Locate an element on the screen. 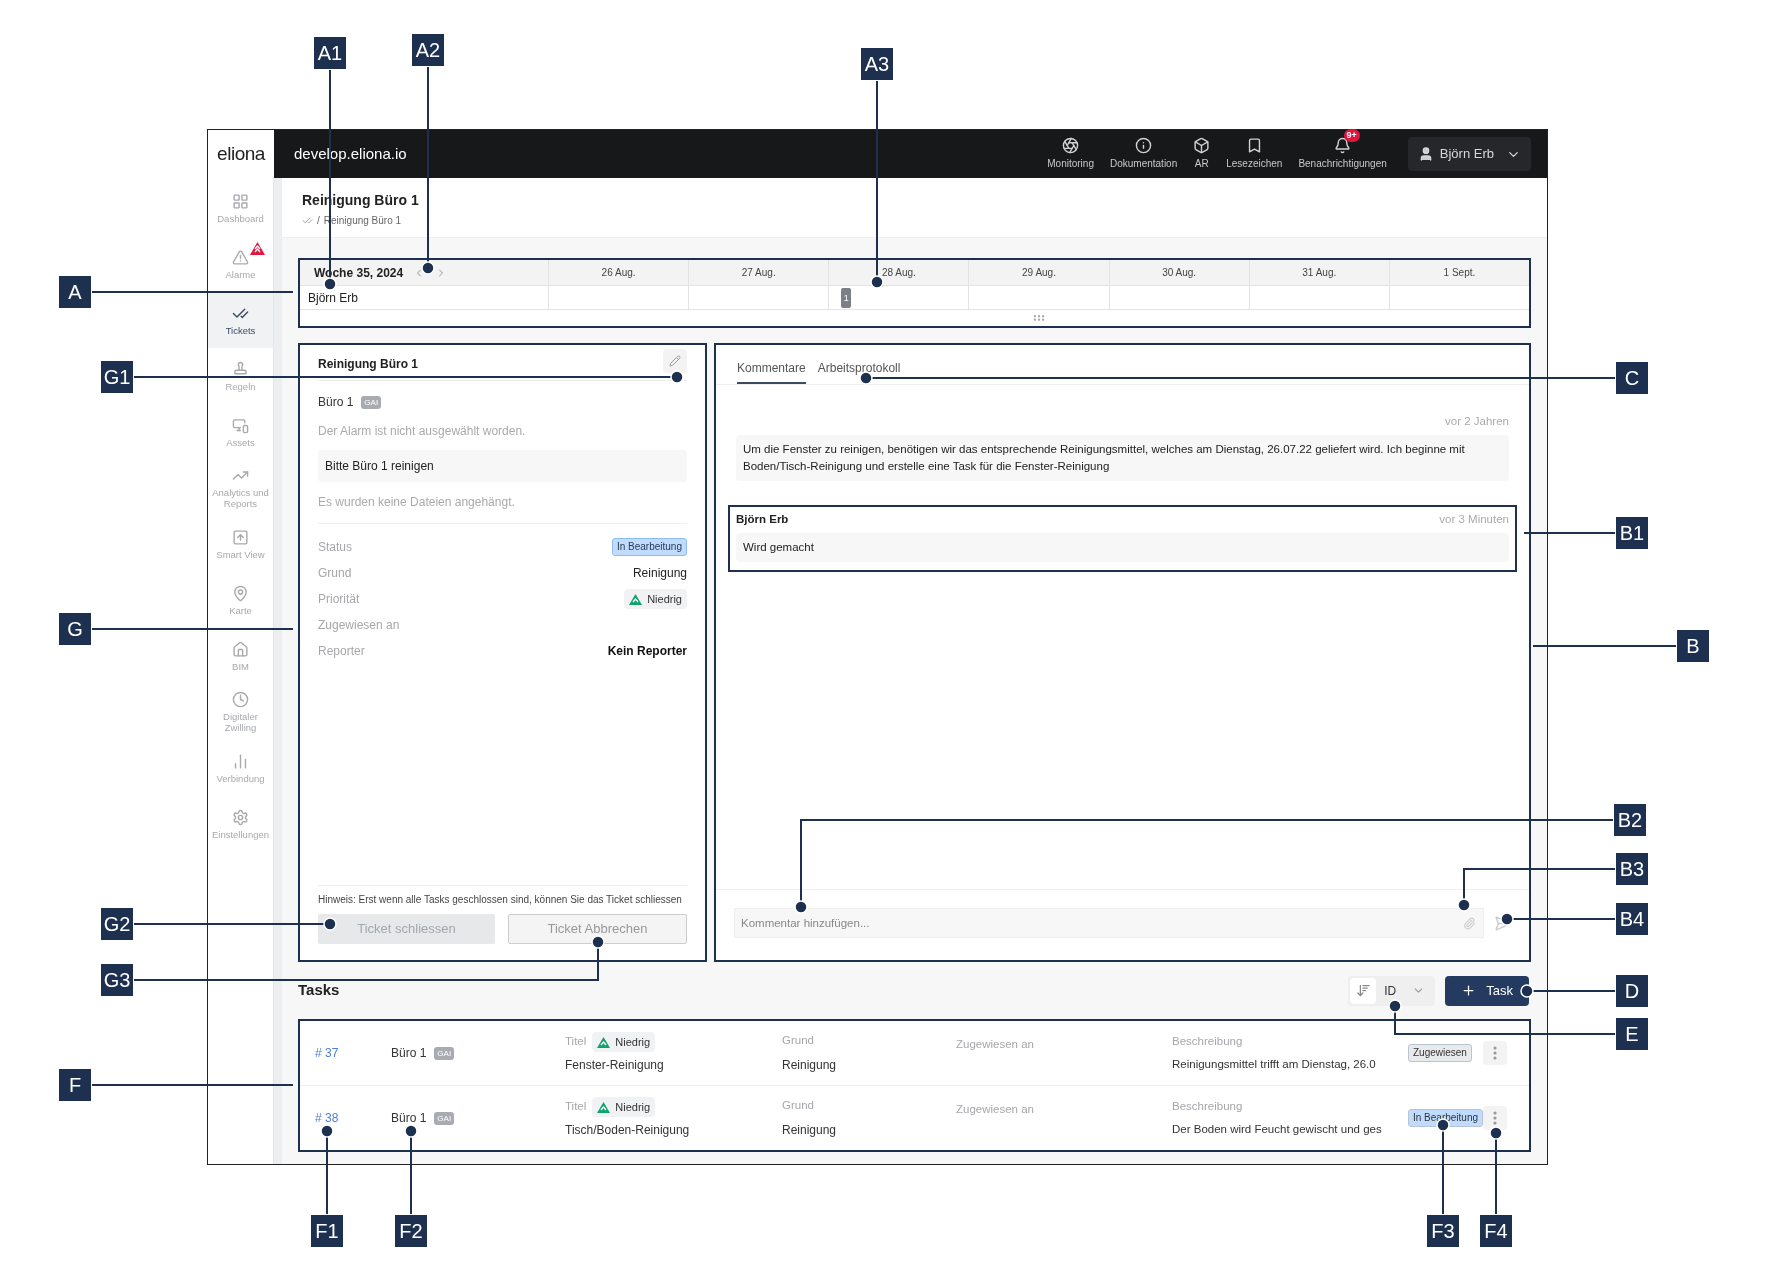  sidebar-item: Assets is located at coordinates (240, 432).